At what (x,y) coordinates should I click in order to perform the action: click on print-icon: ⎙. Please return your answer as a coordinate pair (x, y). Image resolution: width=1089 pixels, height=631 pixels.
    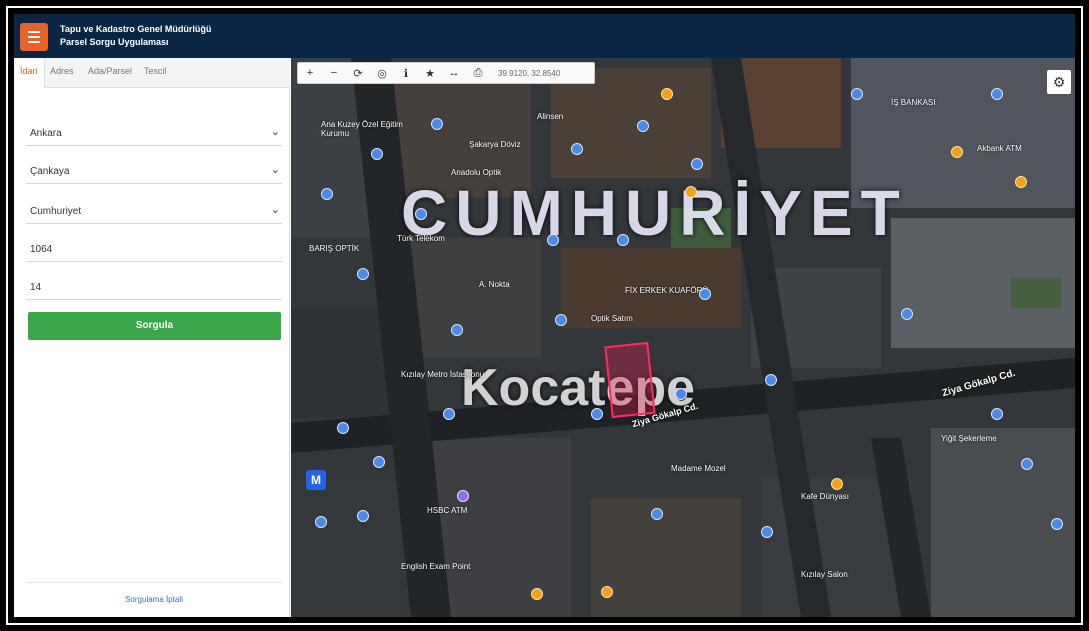
    Looking at the image, I should click on (478, 73).